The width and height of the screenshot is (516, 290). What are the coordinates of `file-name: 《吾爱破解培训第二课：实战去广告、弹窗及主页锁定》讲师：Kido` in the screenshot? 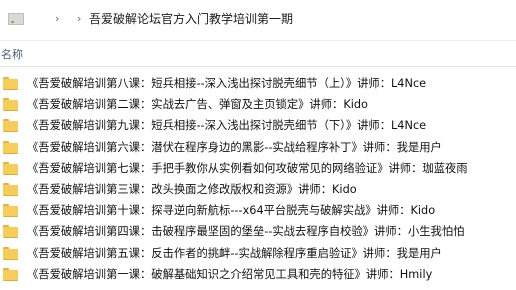 It's located at (197, 105).